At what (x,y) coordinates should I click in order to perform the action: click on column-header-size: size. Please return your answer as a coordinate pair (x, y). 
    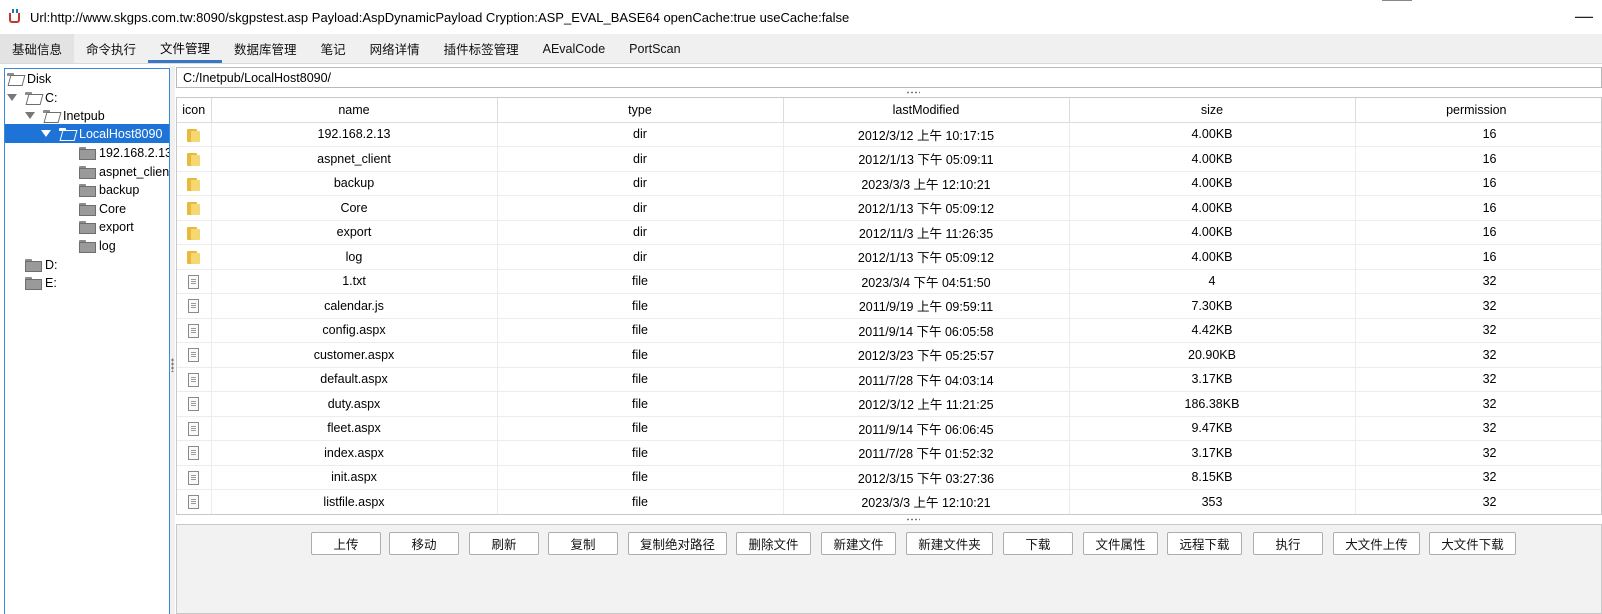
    Looking at the image, I should click on (1212, 110).